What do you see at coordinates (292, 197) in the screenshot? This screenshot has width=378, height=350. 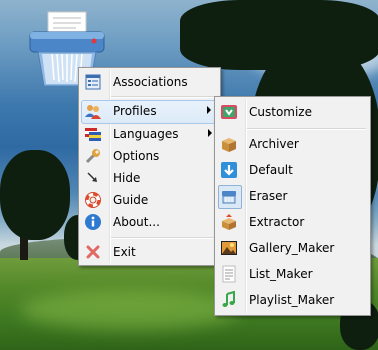 I see `submenu-item-eraser: Eraser` at bounding box center [292, 197].